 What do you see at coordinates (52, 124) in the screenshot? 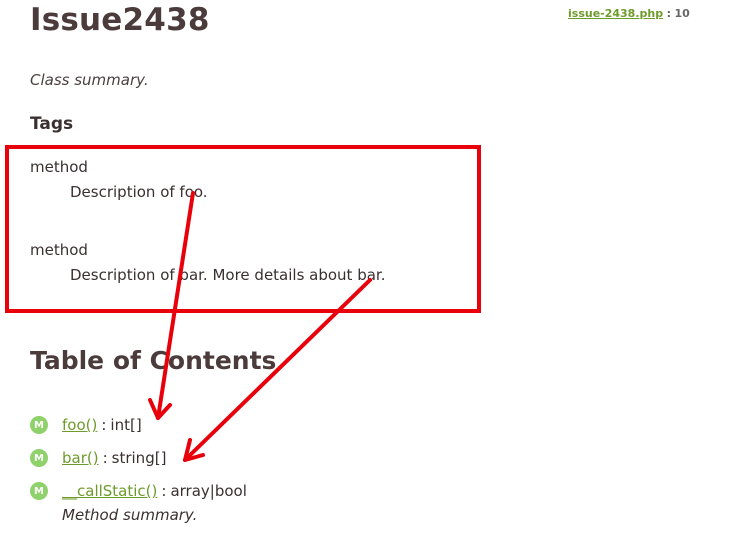
I see `tags-heading: Tags` at bounding box center [52, 124].